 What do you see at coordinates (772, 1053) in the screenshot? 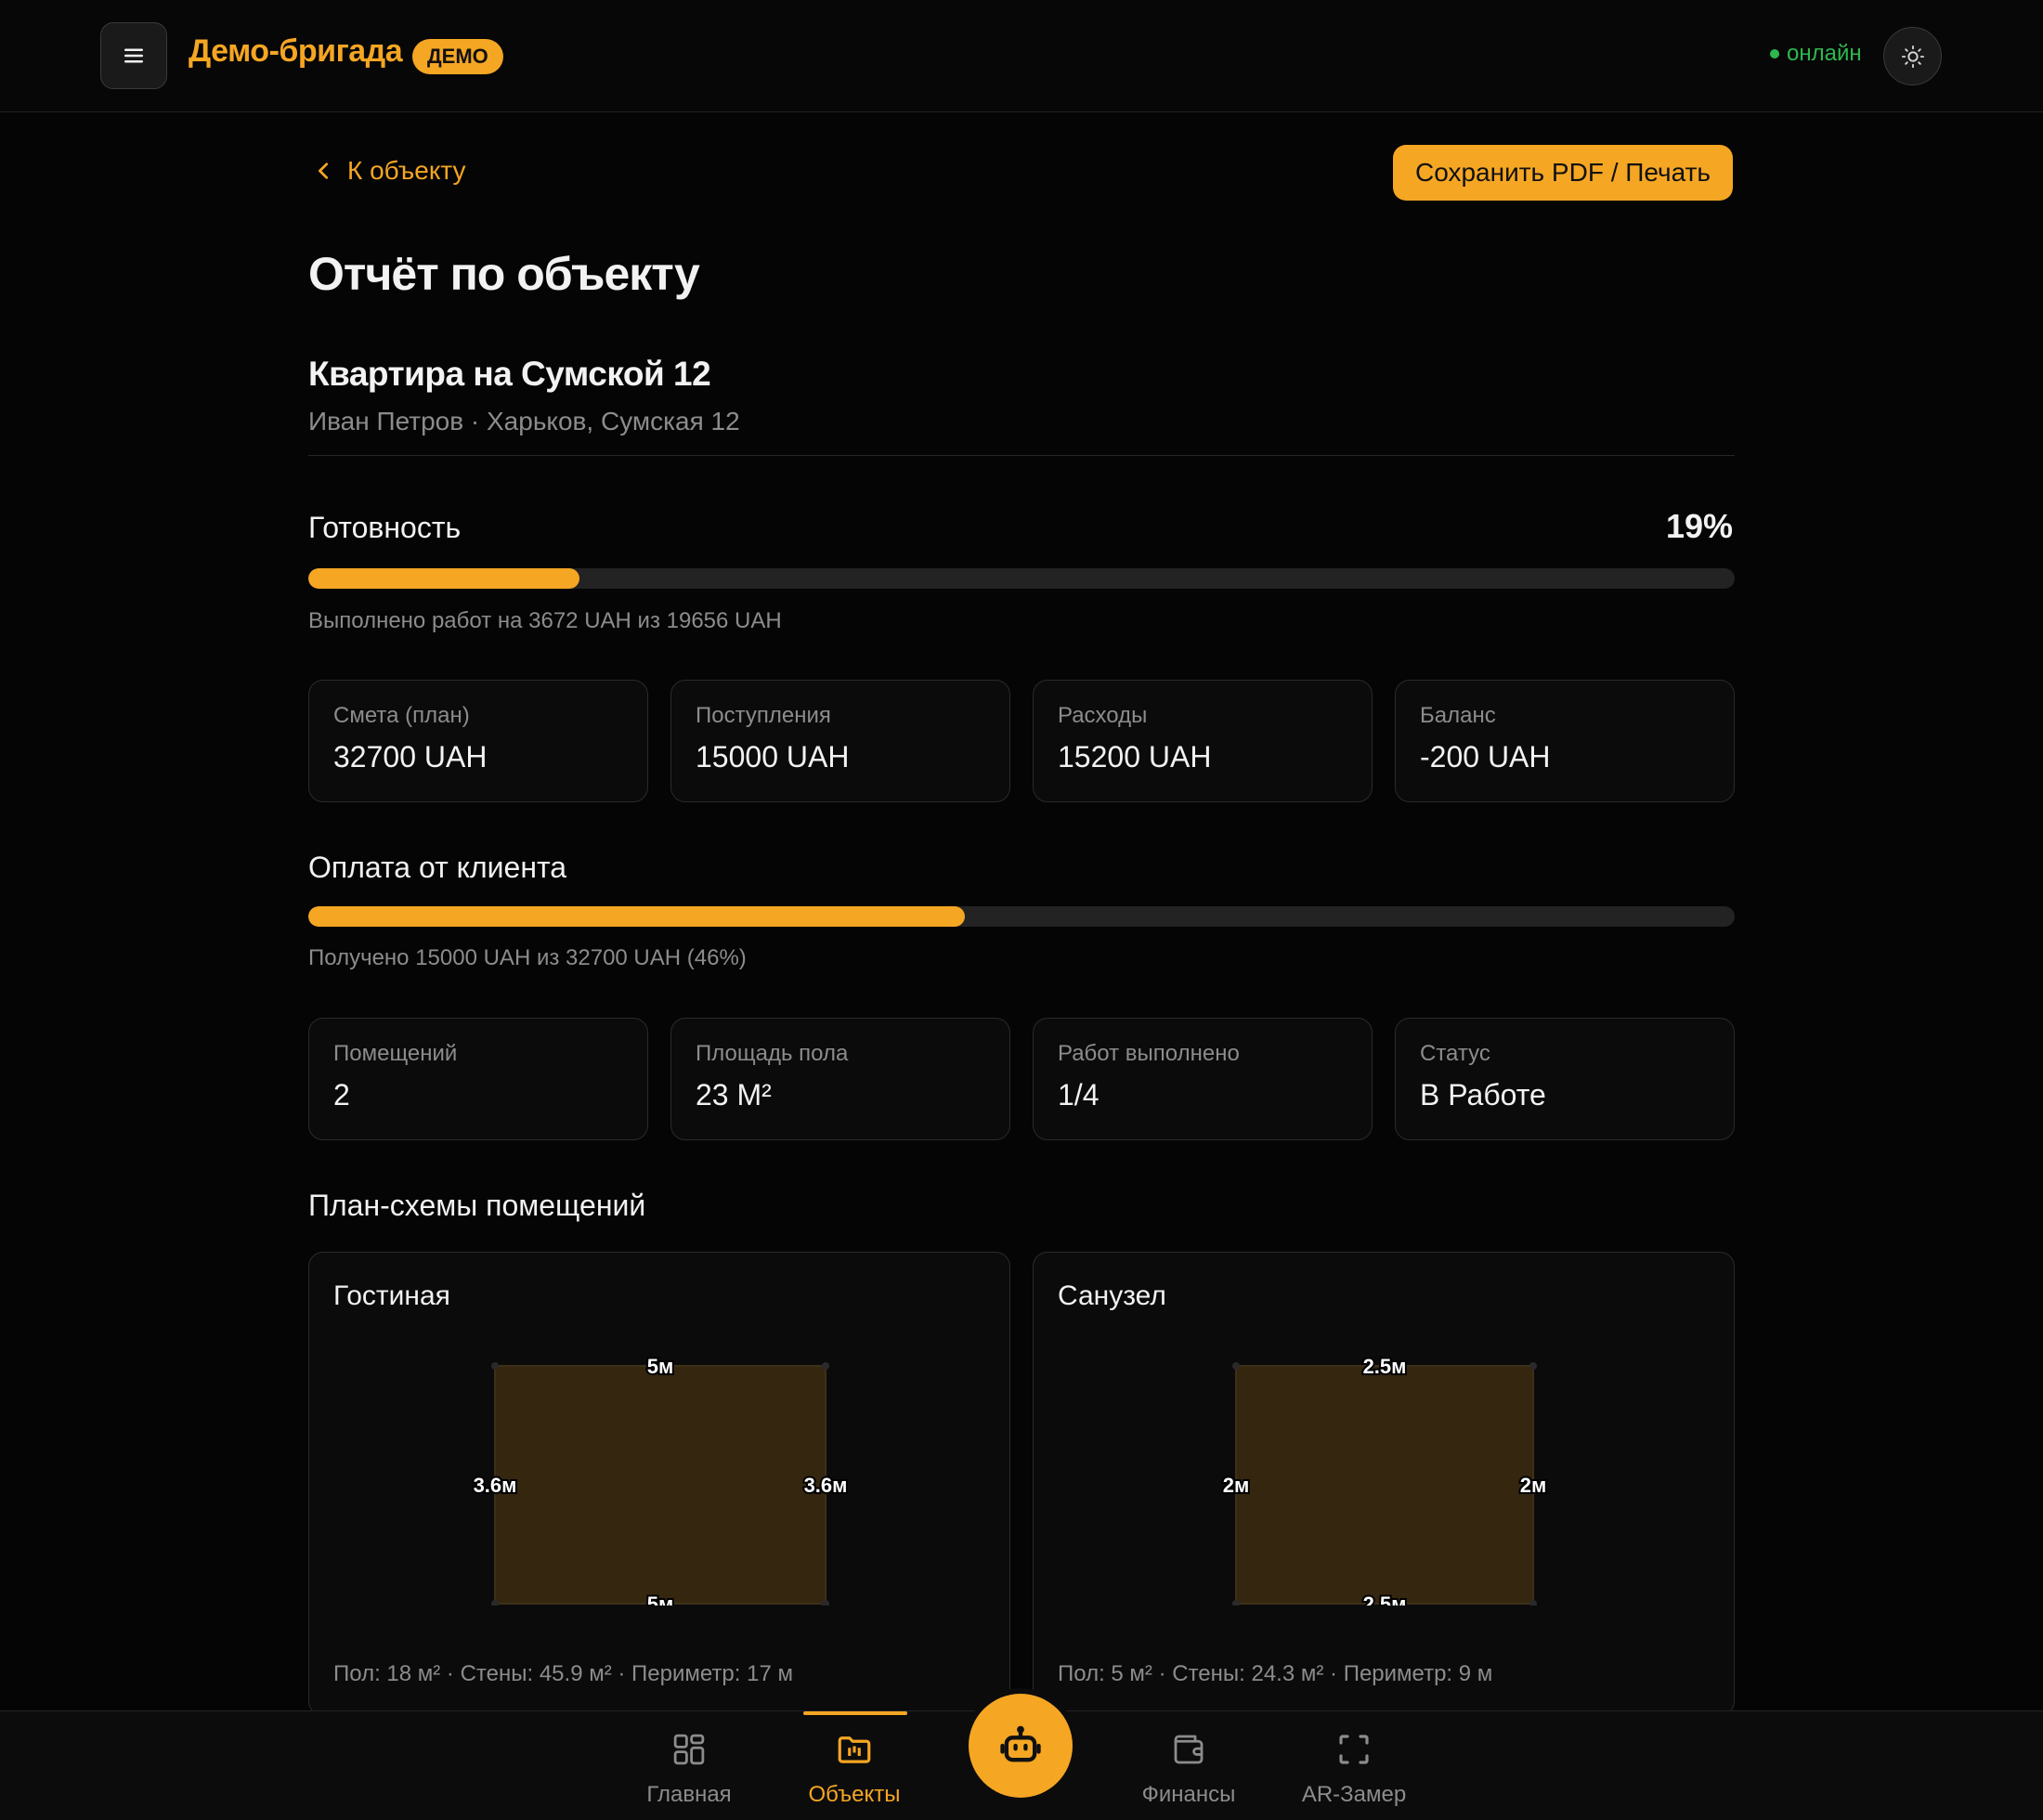
I see `card-label: Площадь пола` at bounding box center [772, 1053].